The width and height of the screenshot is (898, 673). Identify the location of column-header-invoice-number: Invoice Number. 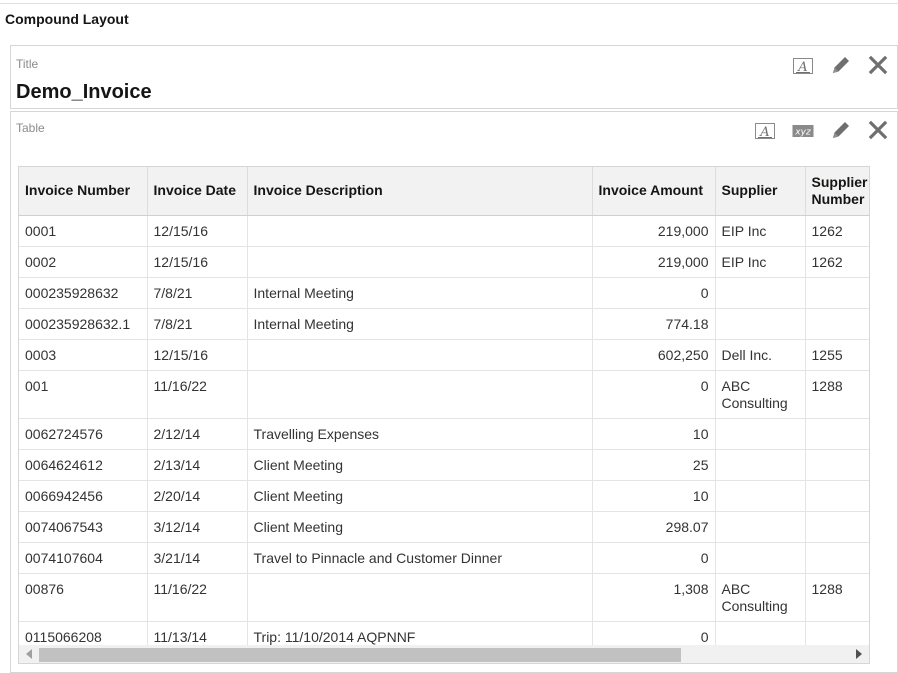
(83, 191).